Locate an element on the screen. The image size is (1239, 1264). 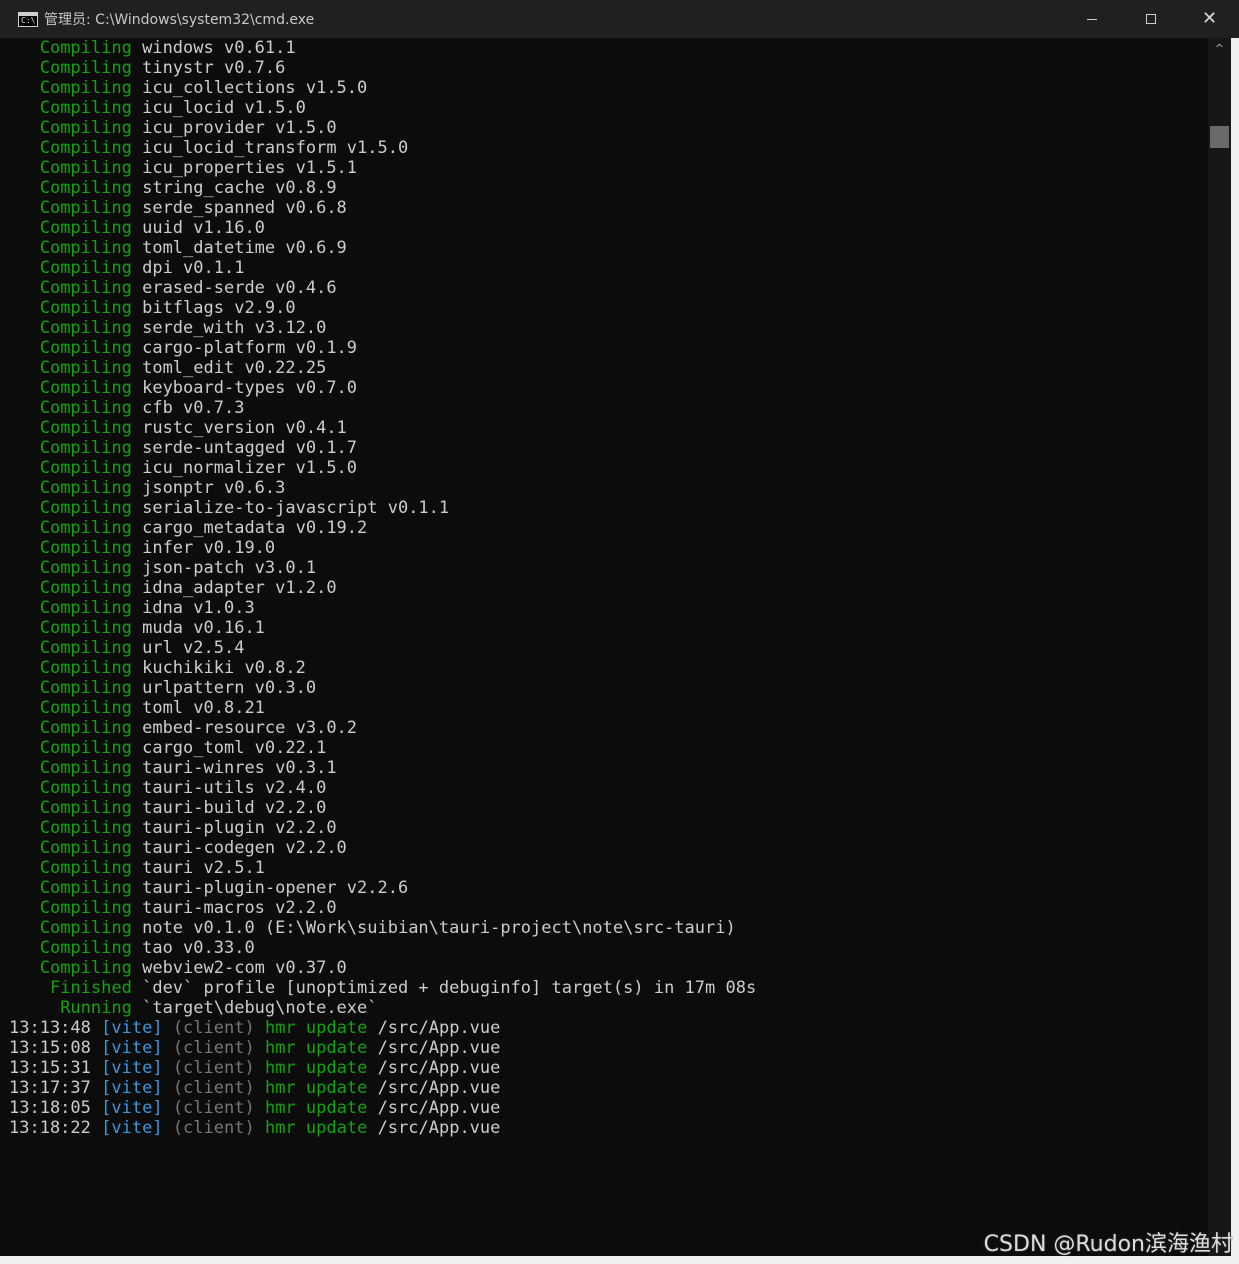
cargo-package: infer v0.19.0 is located at coordinates (209, 548).